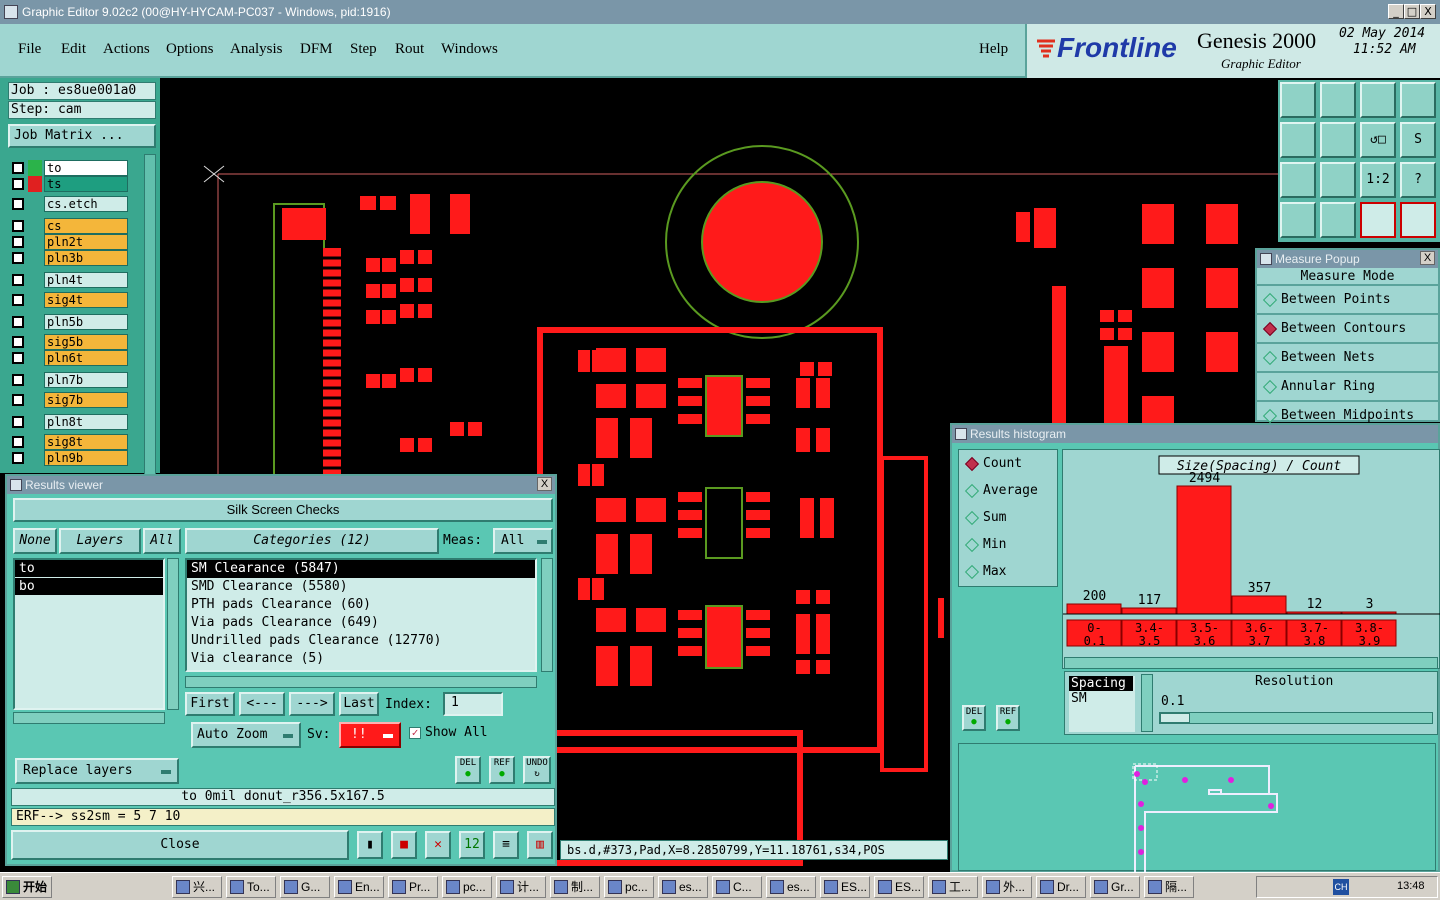 The image size is (1440, 900). Describe the element at coordinates (69, 380) in the screenshot. I see `layer-row: pln7b` at that location.